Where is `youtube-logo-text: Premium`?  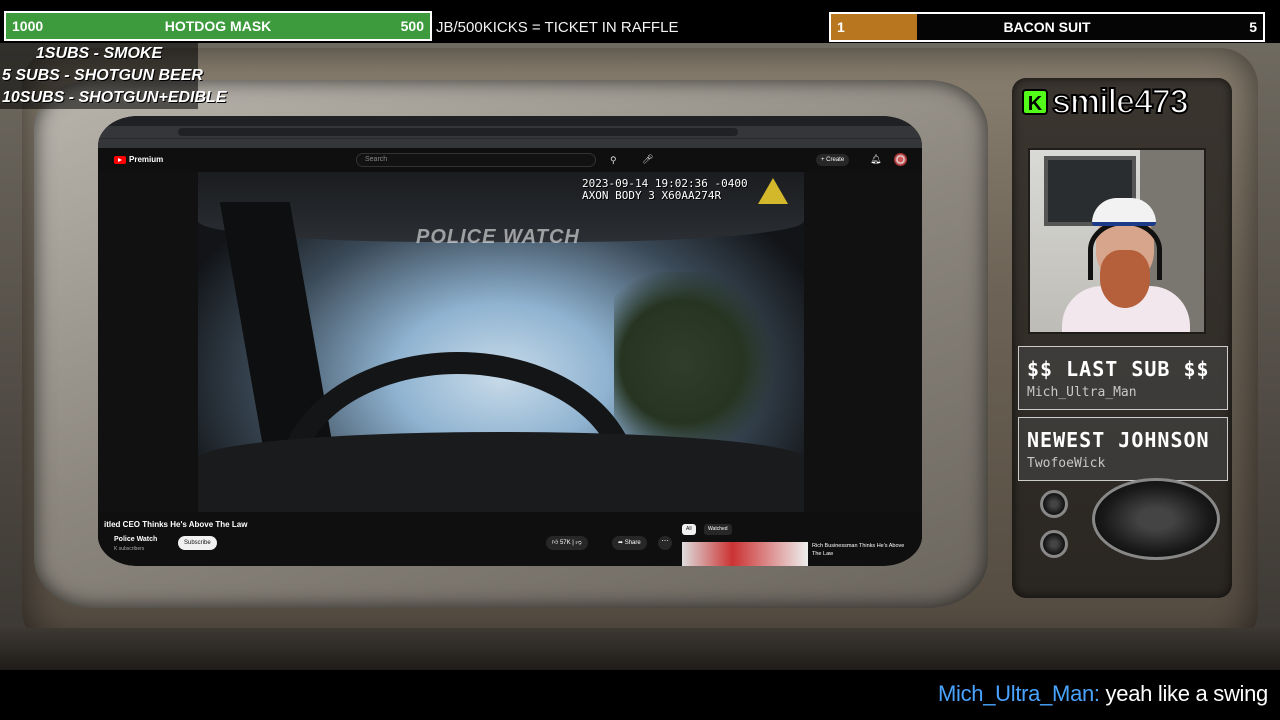 youtube-logo-text: Premium is located at coordinates (146, 159).